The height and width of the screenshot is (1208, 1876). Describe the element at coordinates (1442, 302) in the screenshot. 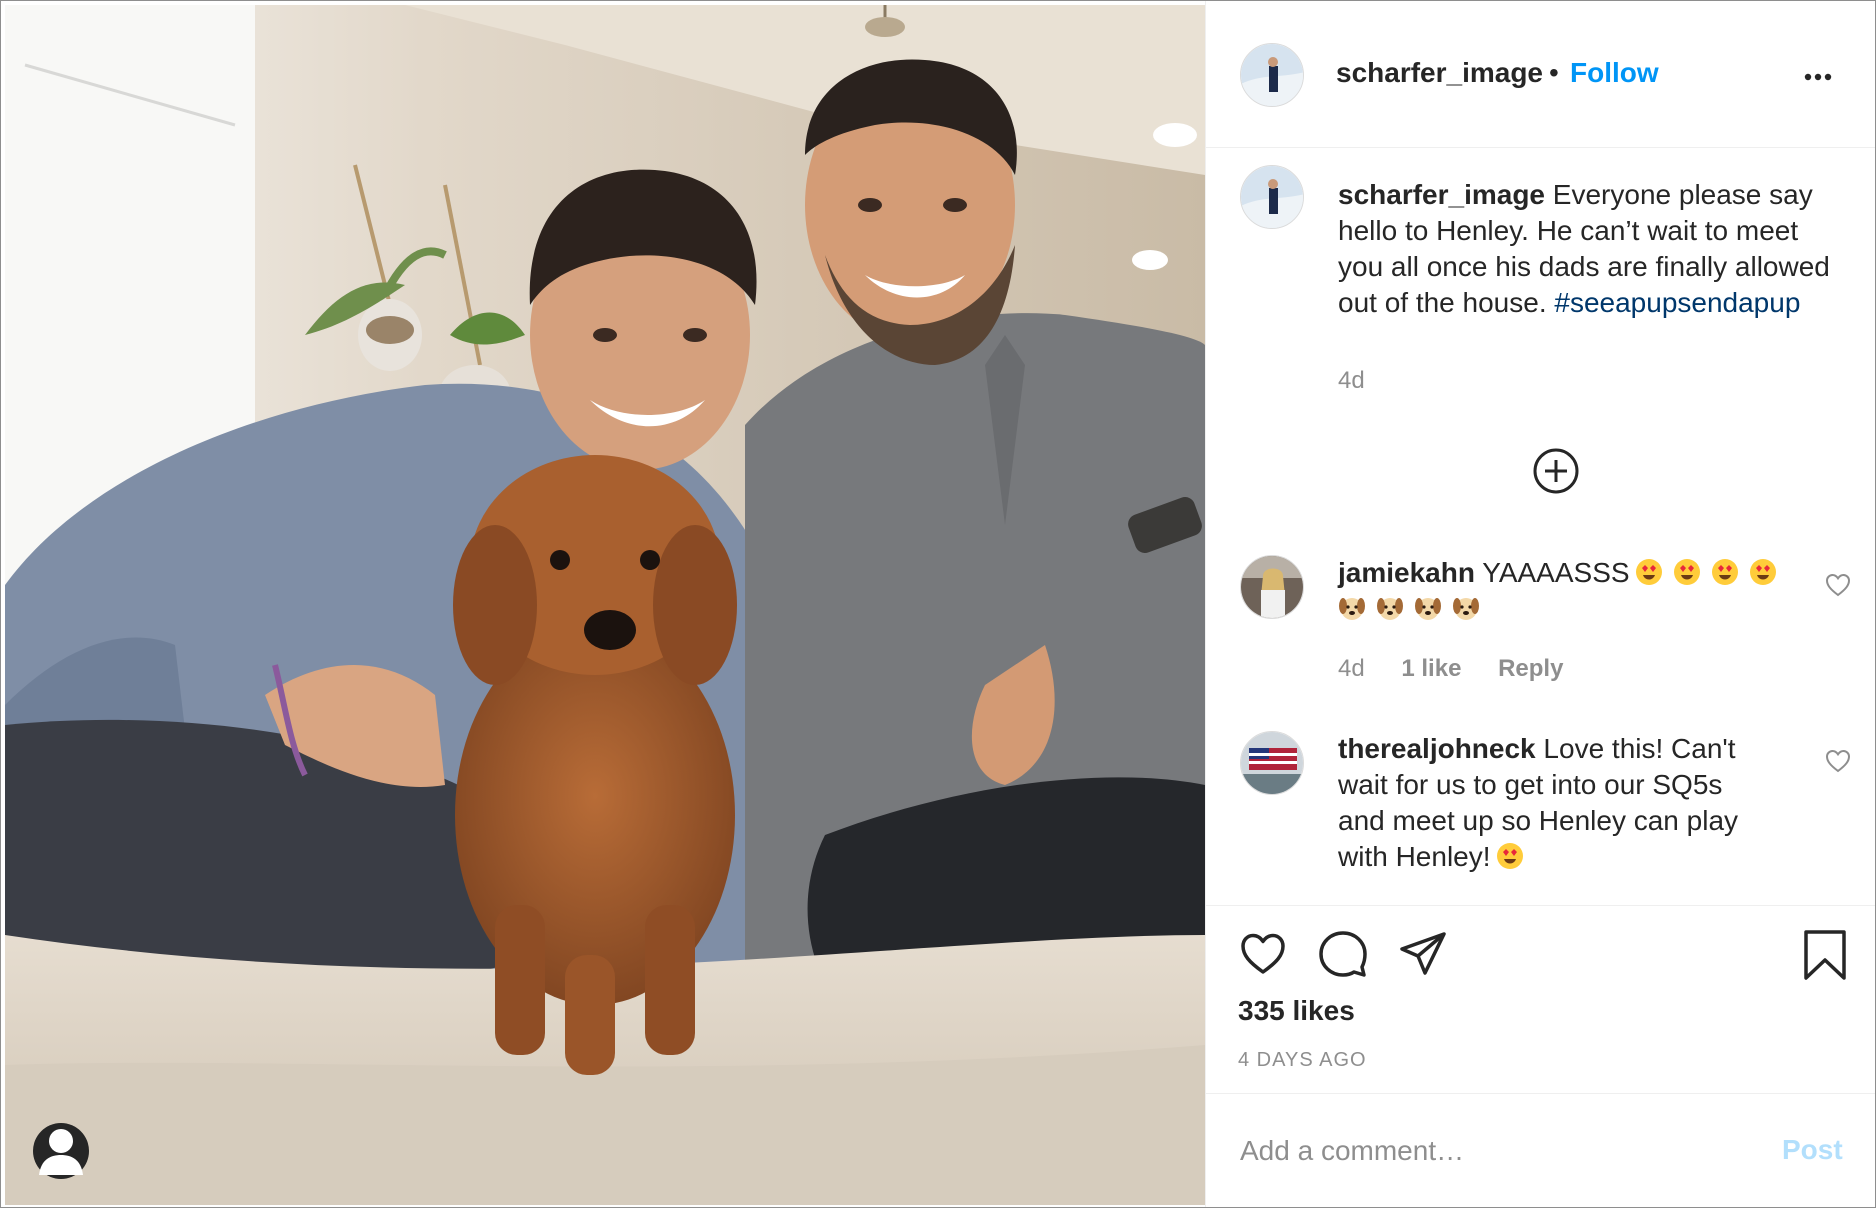

I see `caption-line-4: out of the house.` at that location.